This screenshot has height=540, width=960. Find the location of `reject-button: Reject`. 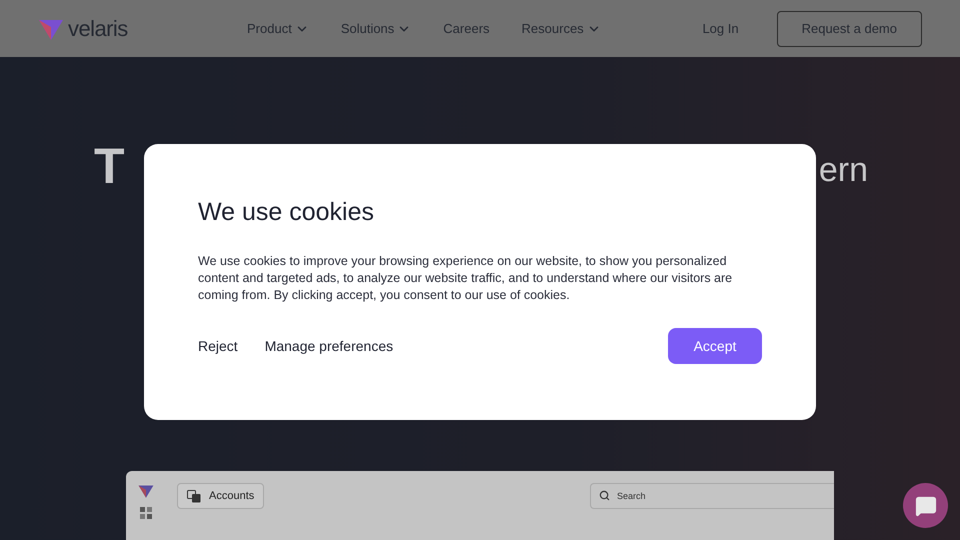

reject-button: Reject is located at coordinates (218, 346).